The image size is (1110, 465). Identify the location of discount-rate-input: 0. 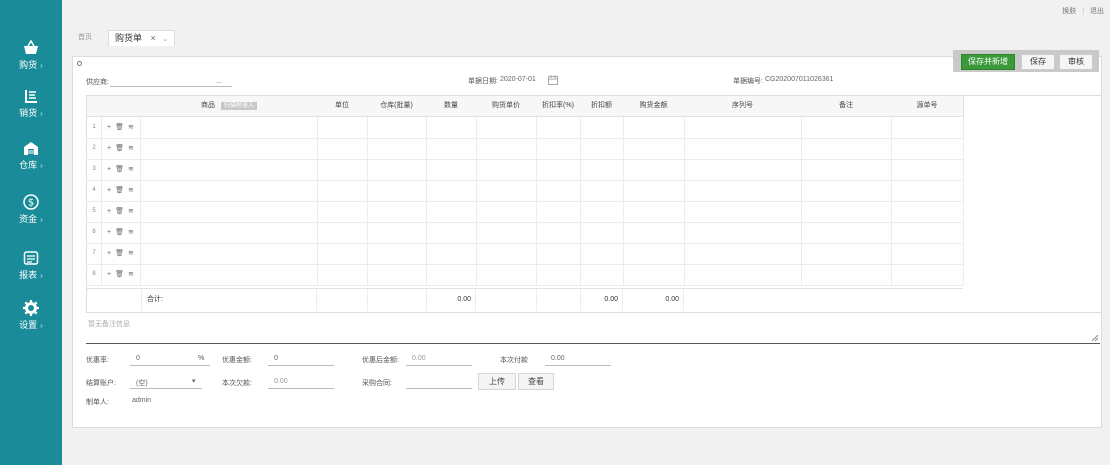
(138, 358).